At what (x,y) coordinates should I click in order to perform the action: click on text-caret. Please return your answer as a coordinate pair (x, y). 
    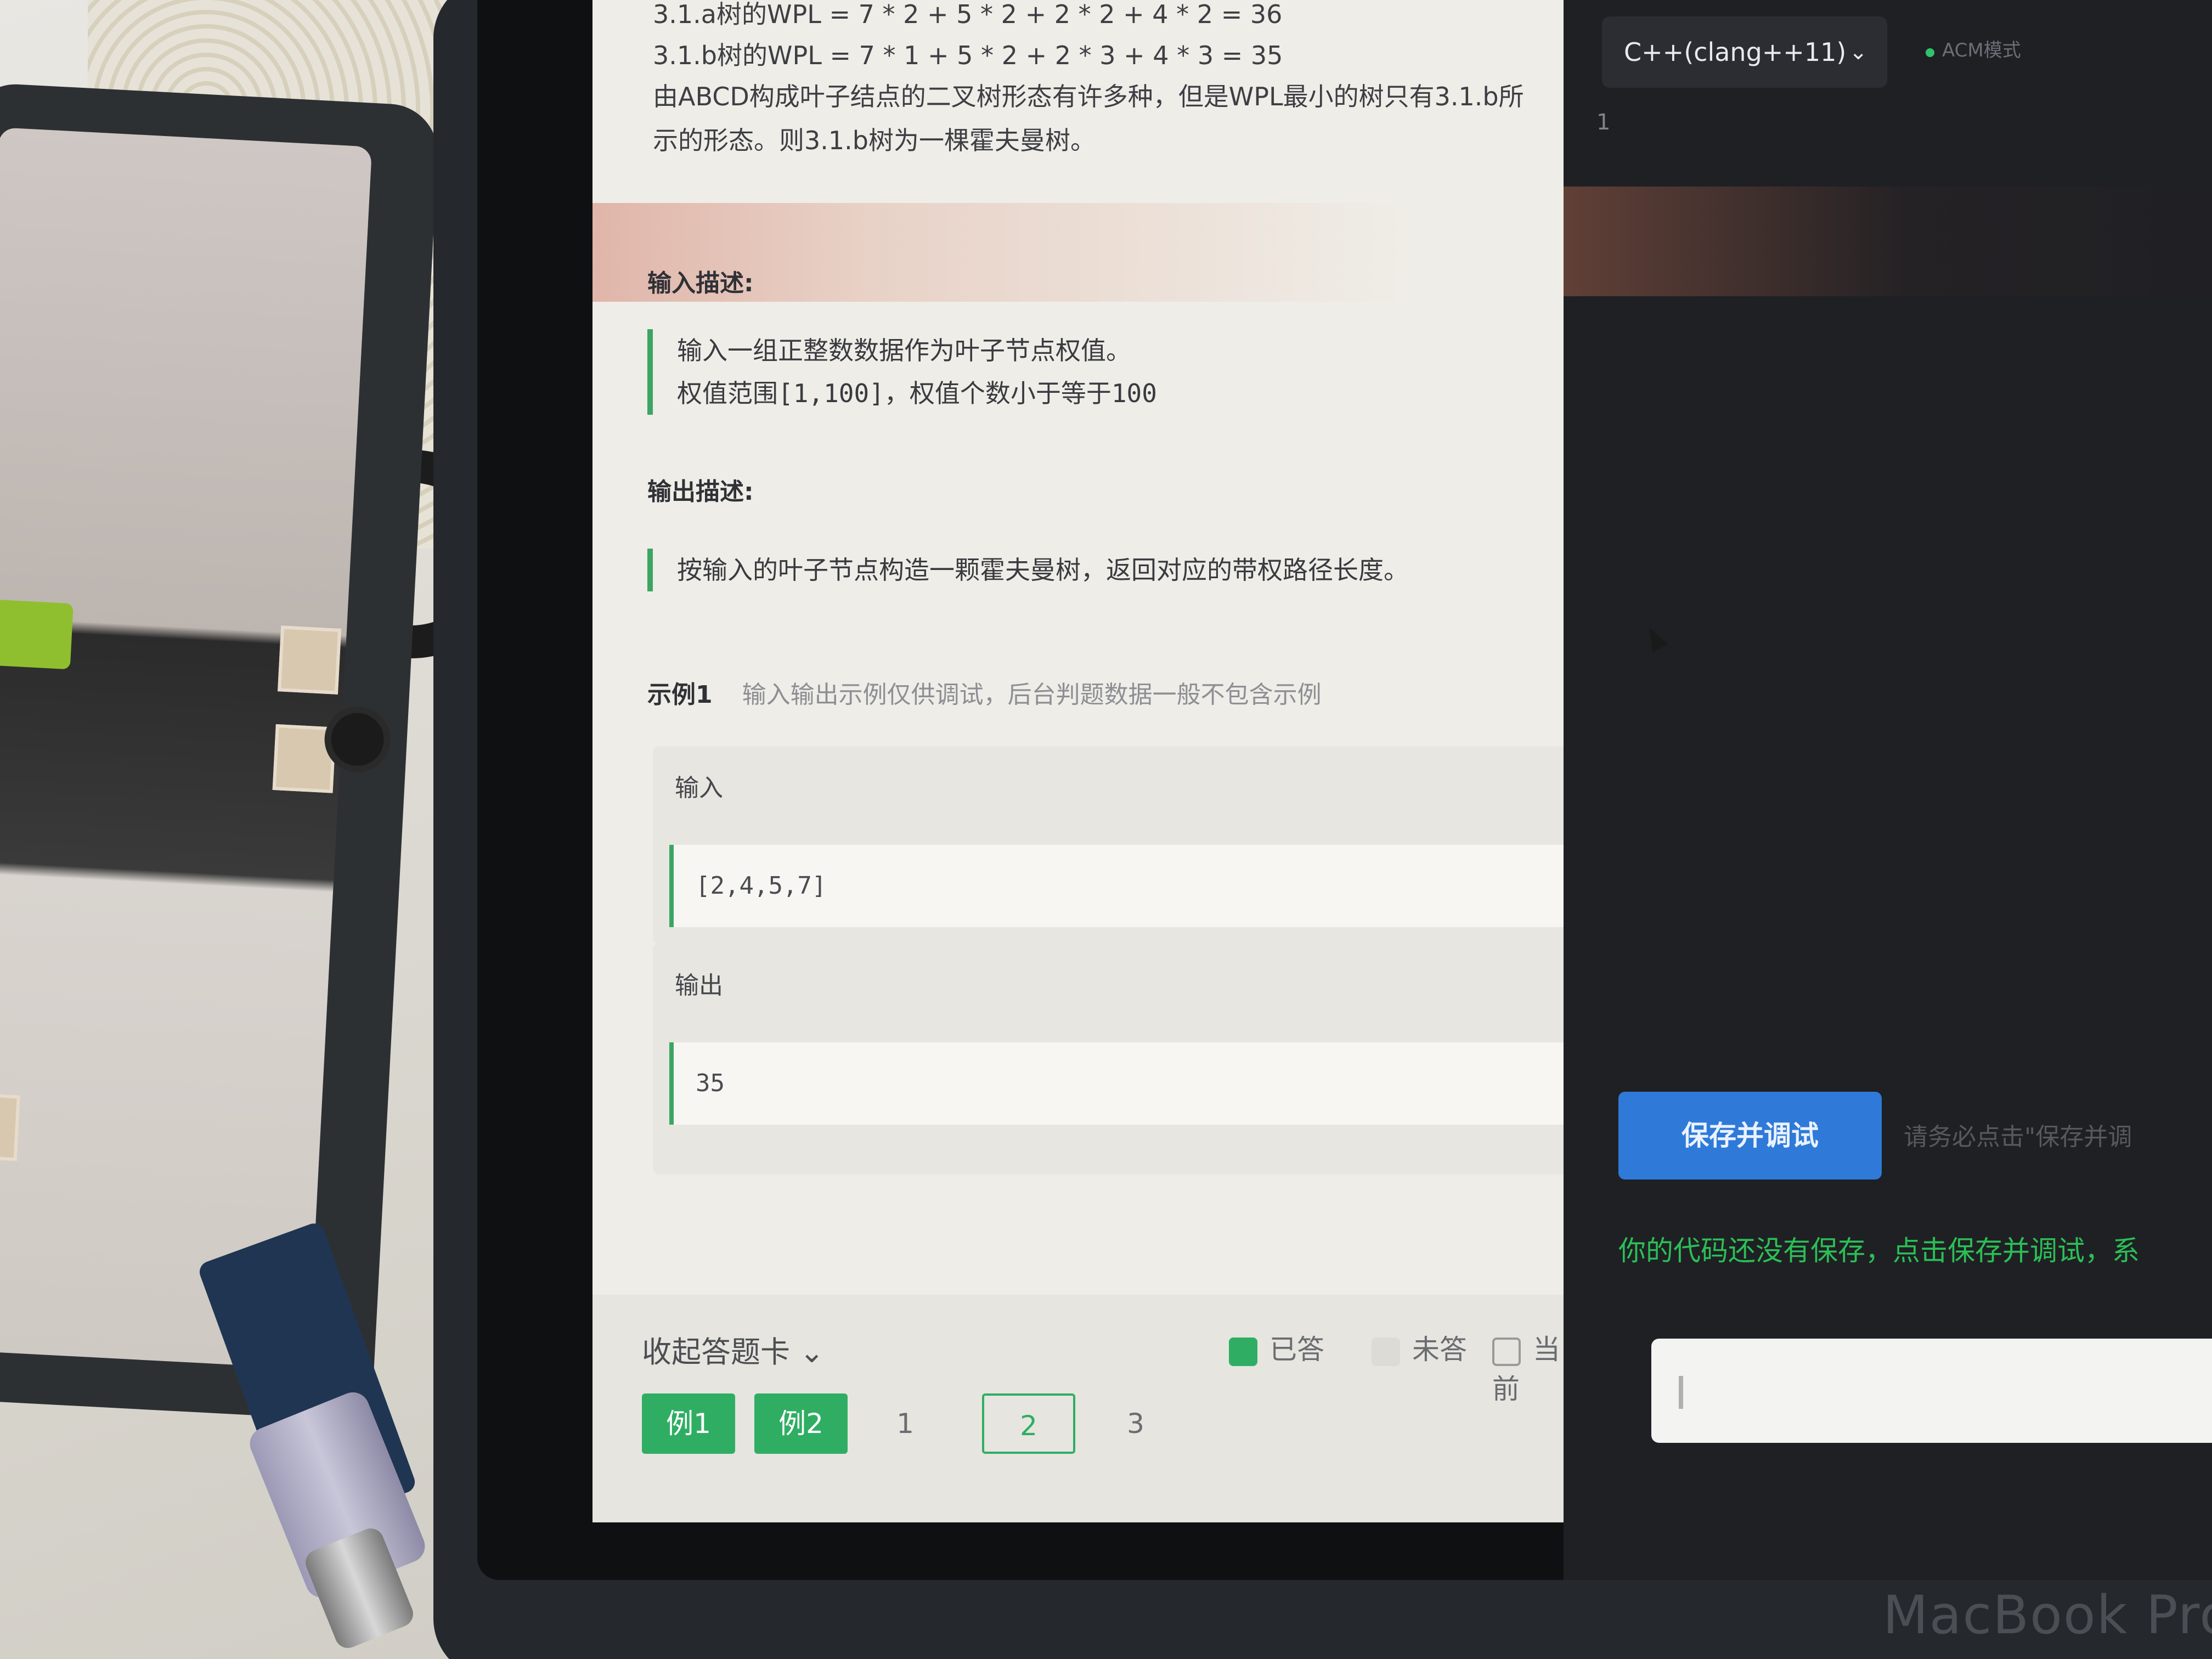
    Looking at the image, I should click on (1681, 1393).